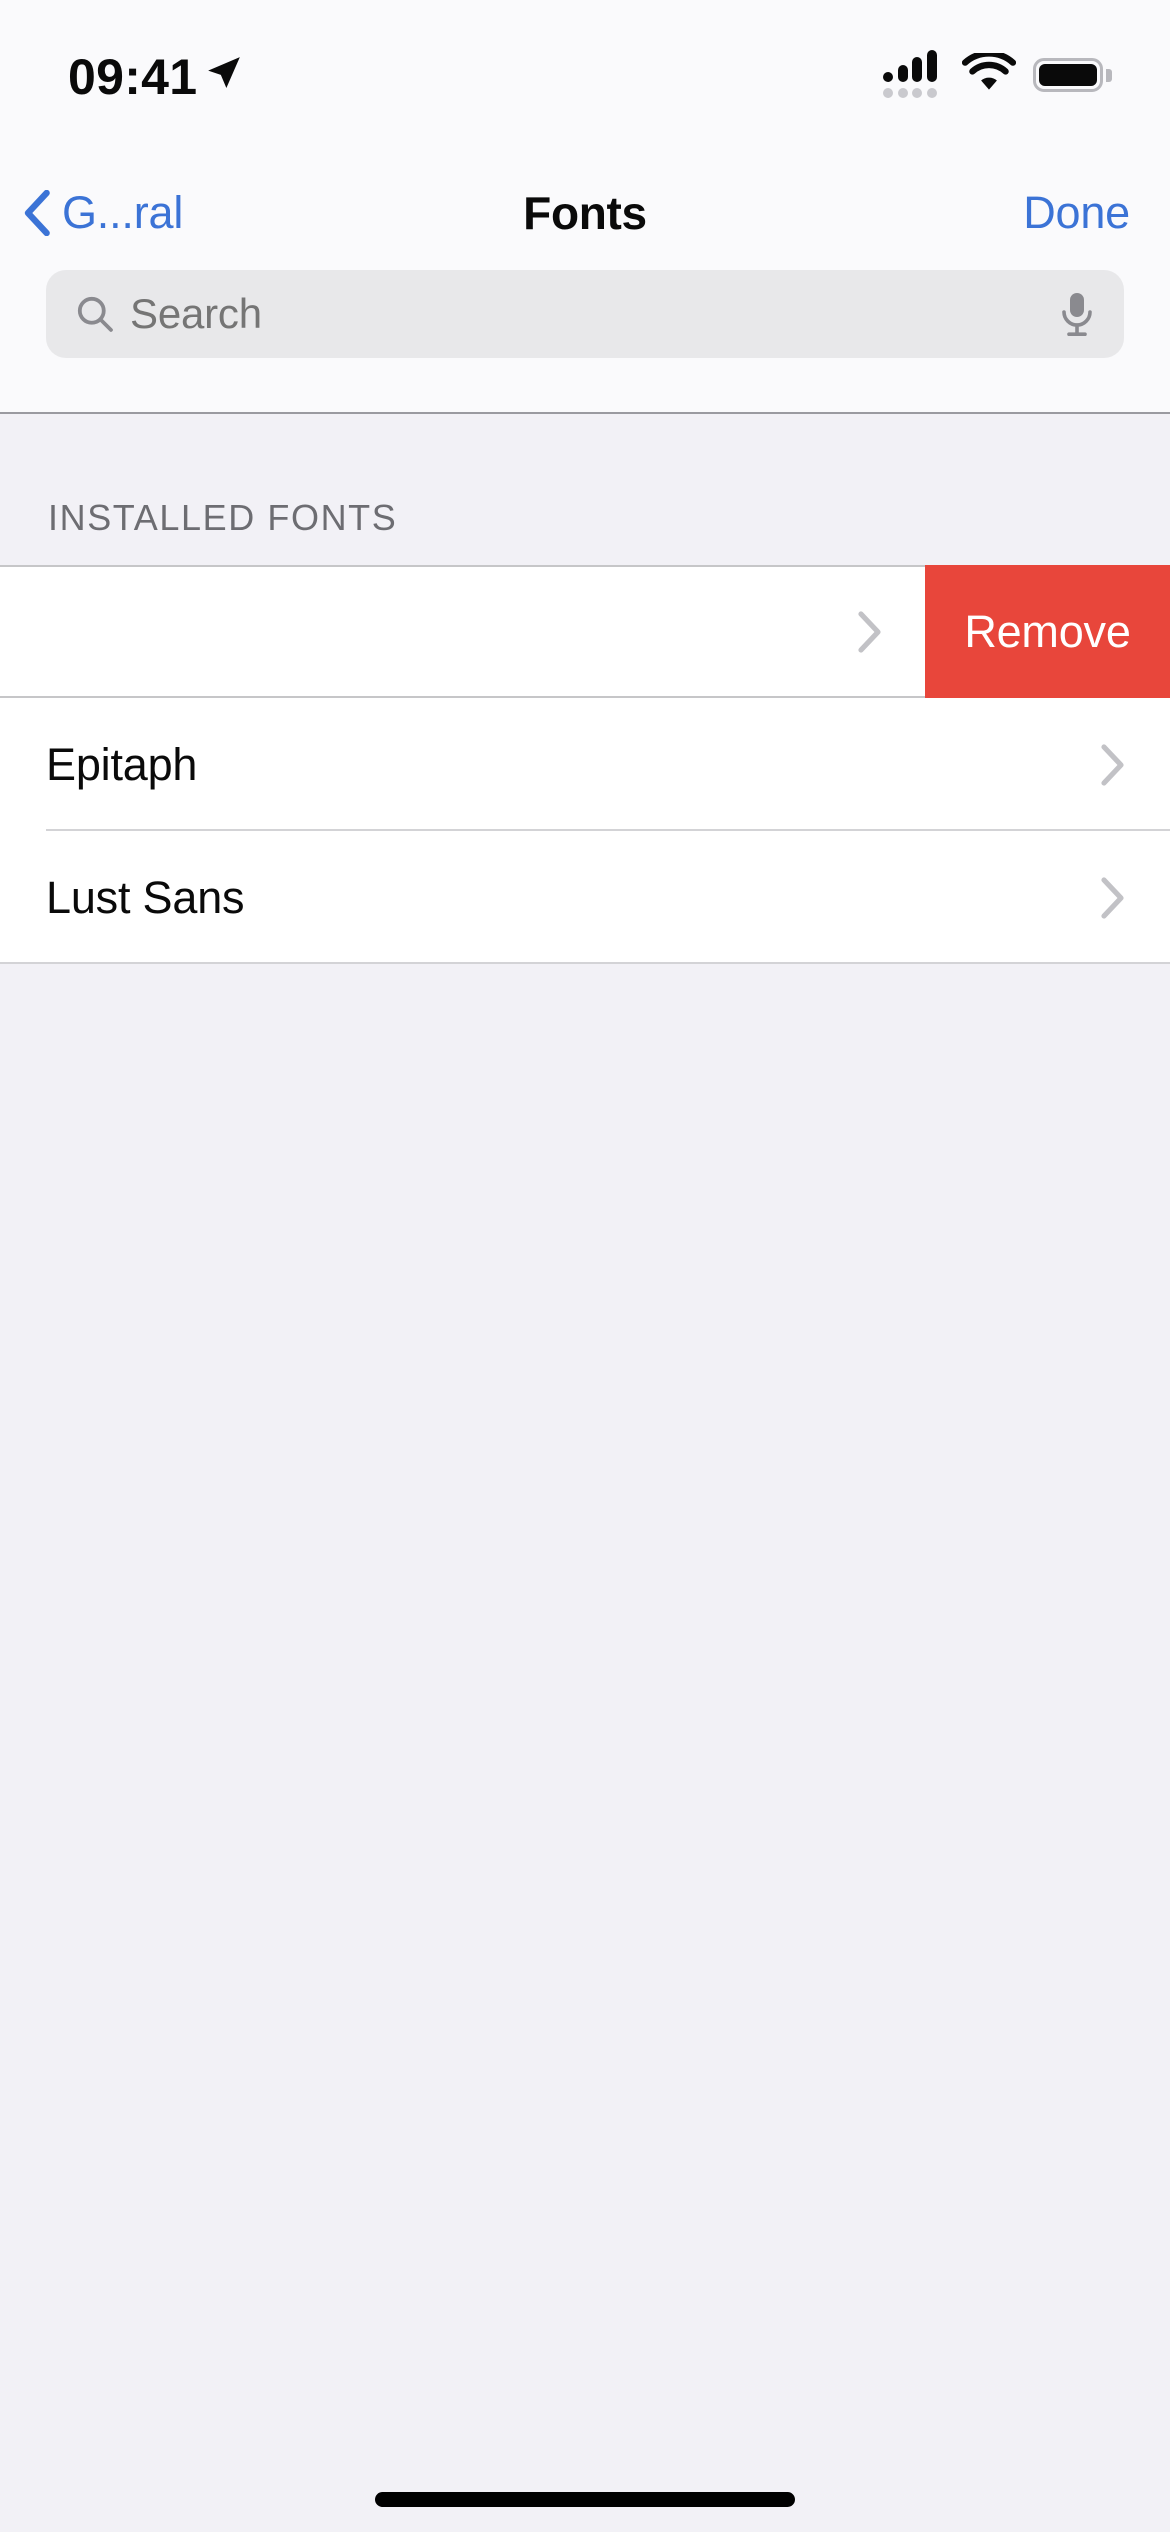 Image resolution: width=1170 pixels, height=2532 pixels. I want to click on home-indicator, so click(585, 2499).